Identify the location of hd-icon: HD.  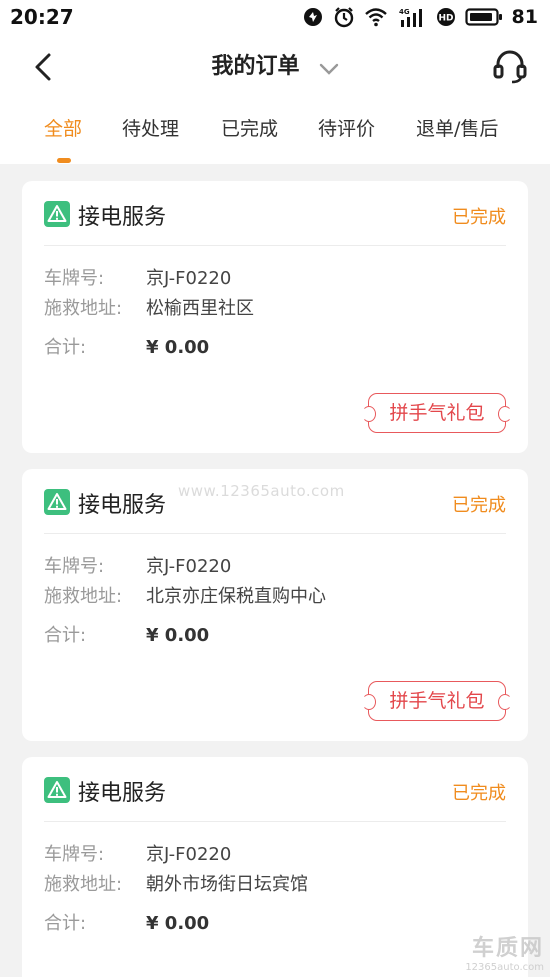
(445, 17).